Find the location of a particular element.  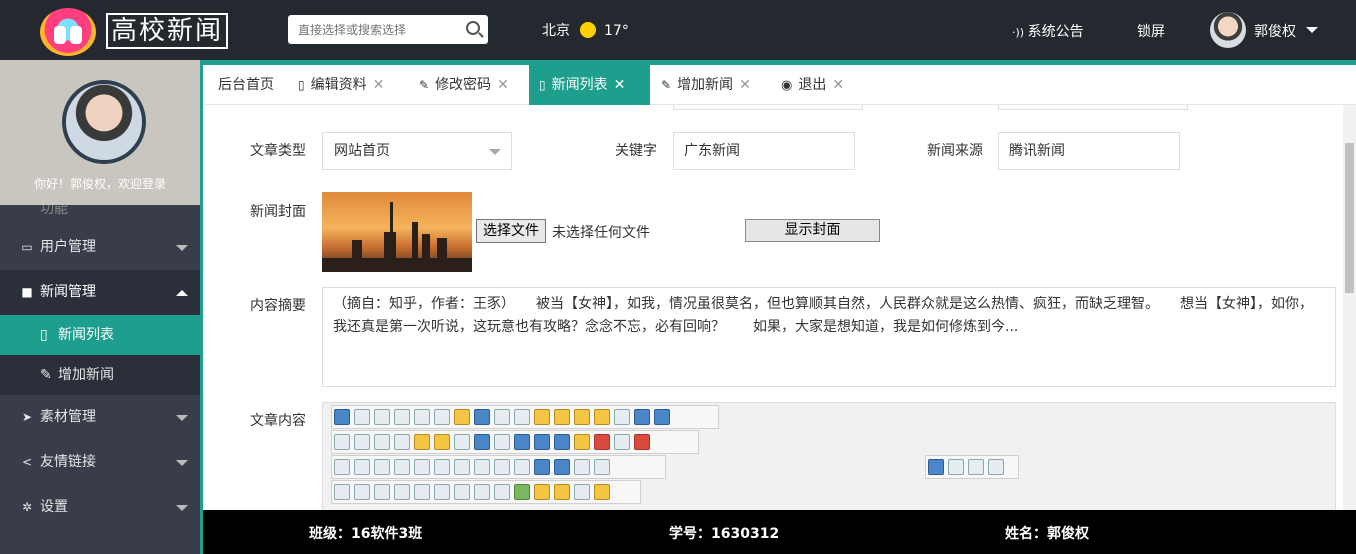

save-icon is located at coordinates (342, 417).